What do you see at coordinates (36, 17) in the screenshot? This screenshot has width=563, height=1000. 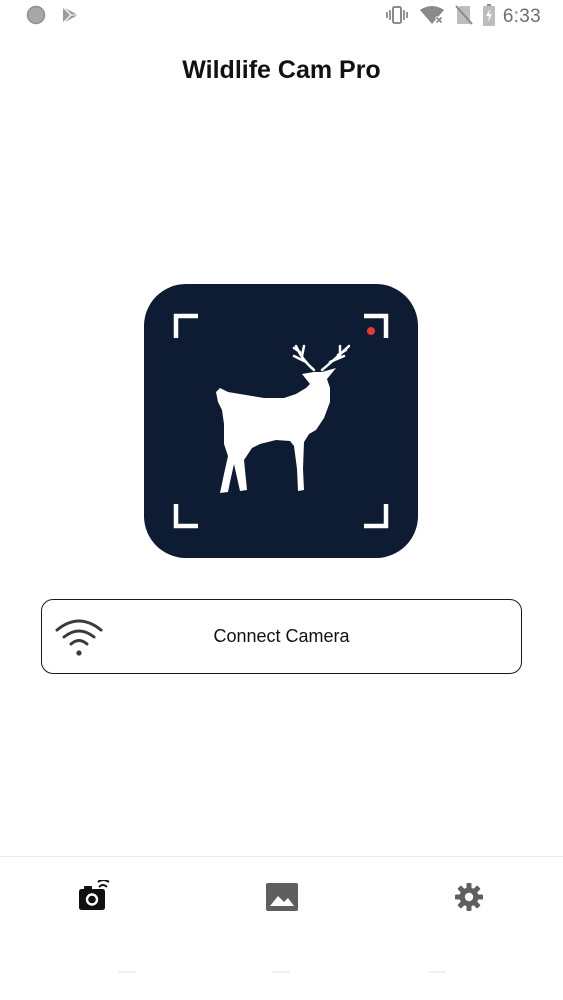 I see `circle-notification-icon` at bounding box center [36, 17].